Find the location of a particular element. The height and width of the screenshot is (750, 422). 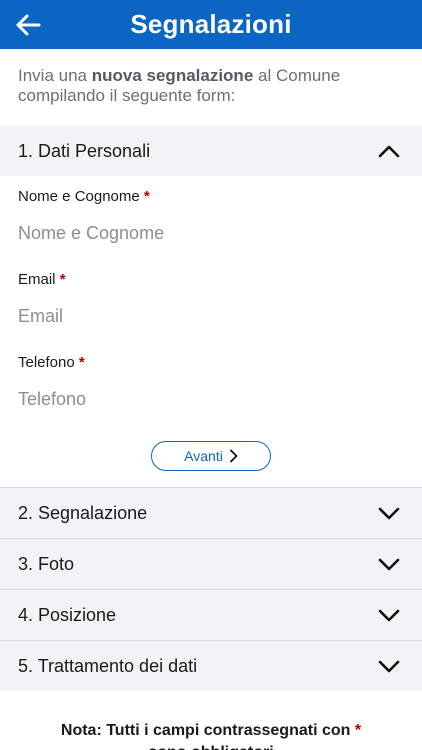

section-trattamento-dati: 5. Trattamento dei dati is located at coordinates (211, 666).